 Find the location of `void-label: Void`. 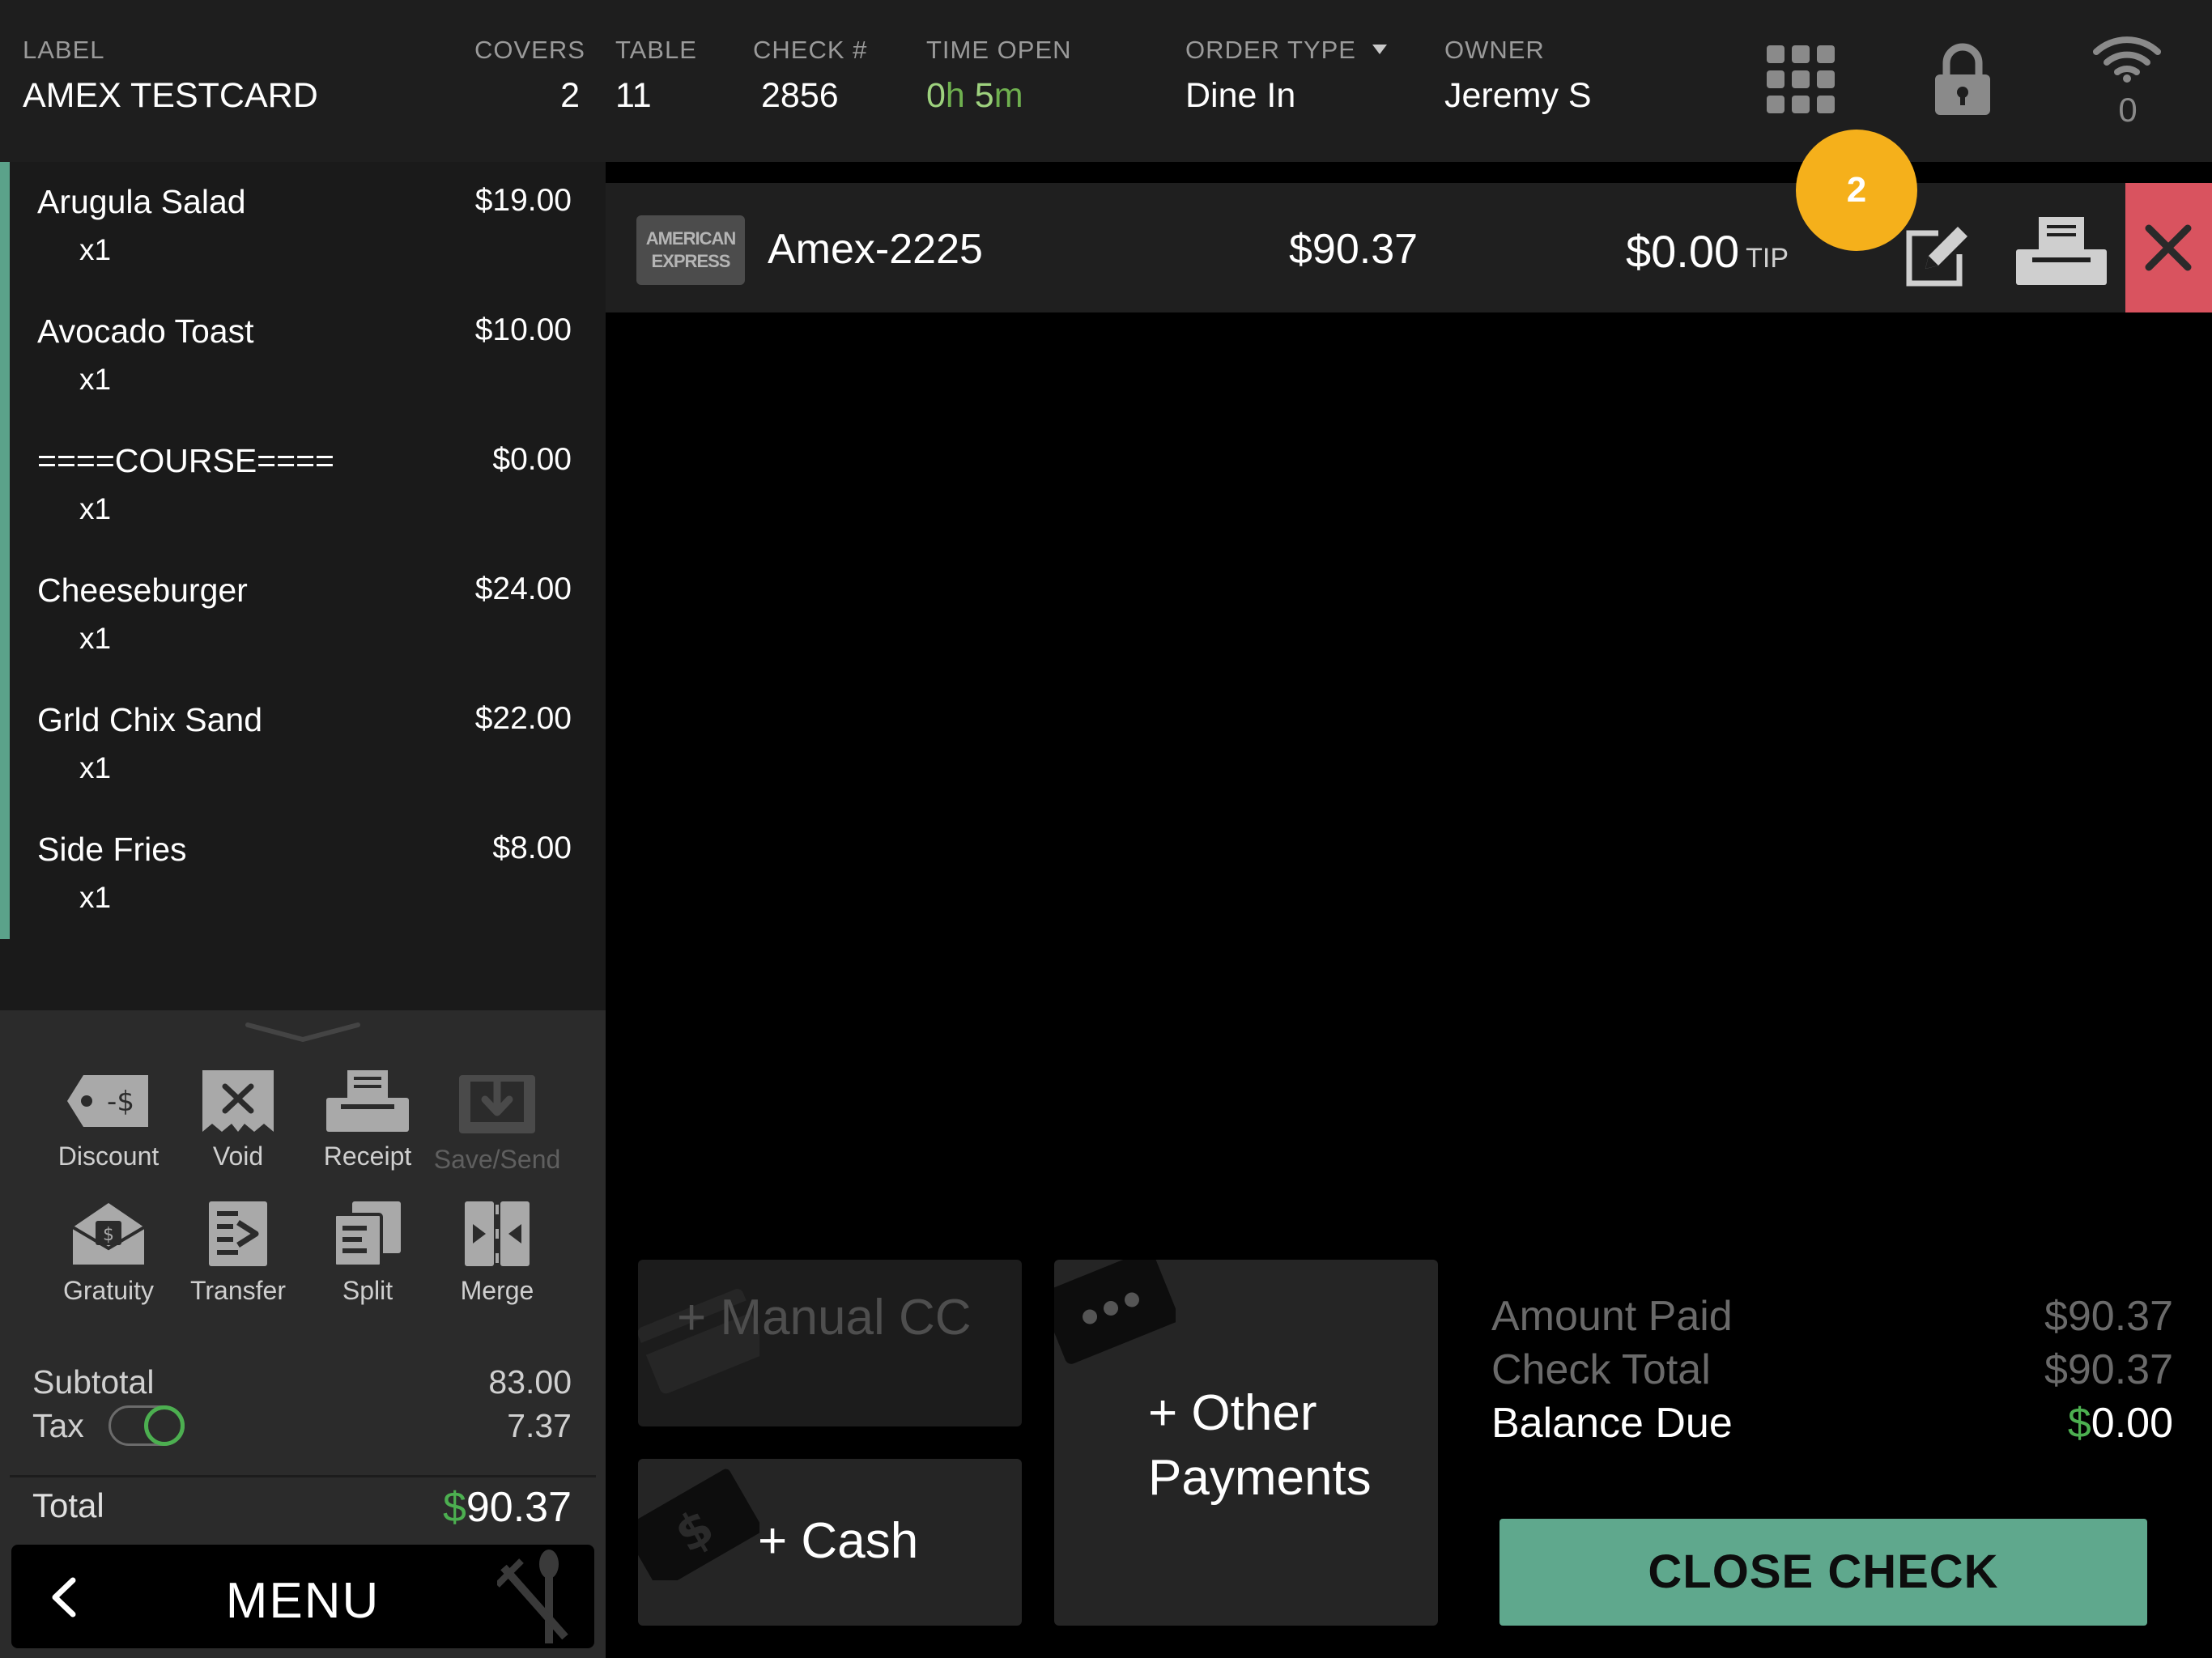

void-label: Void is located at coordinates (238, 1156).